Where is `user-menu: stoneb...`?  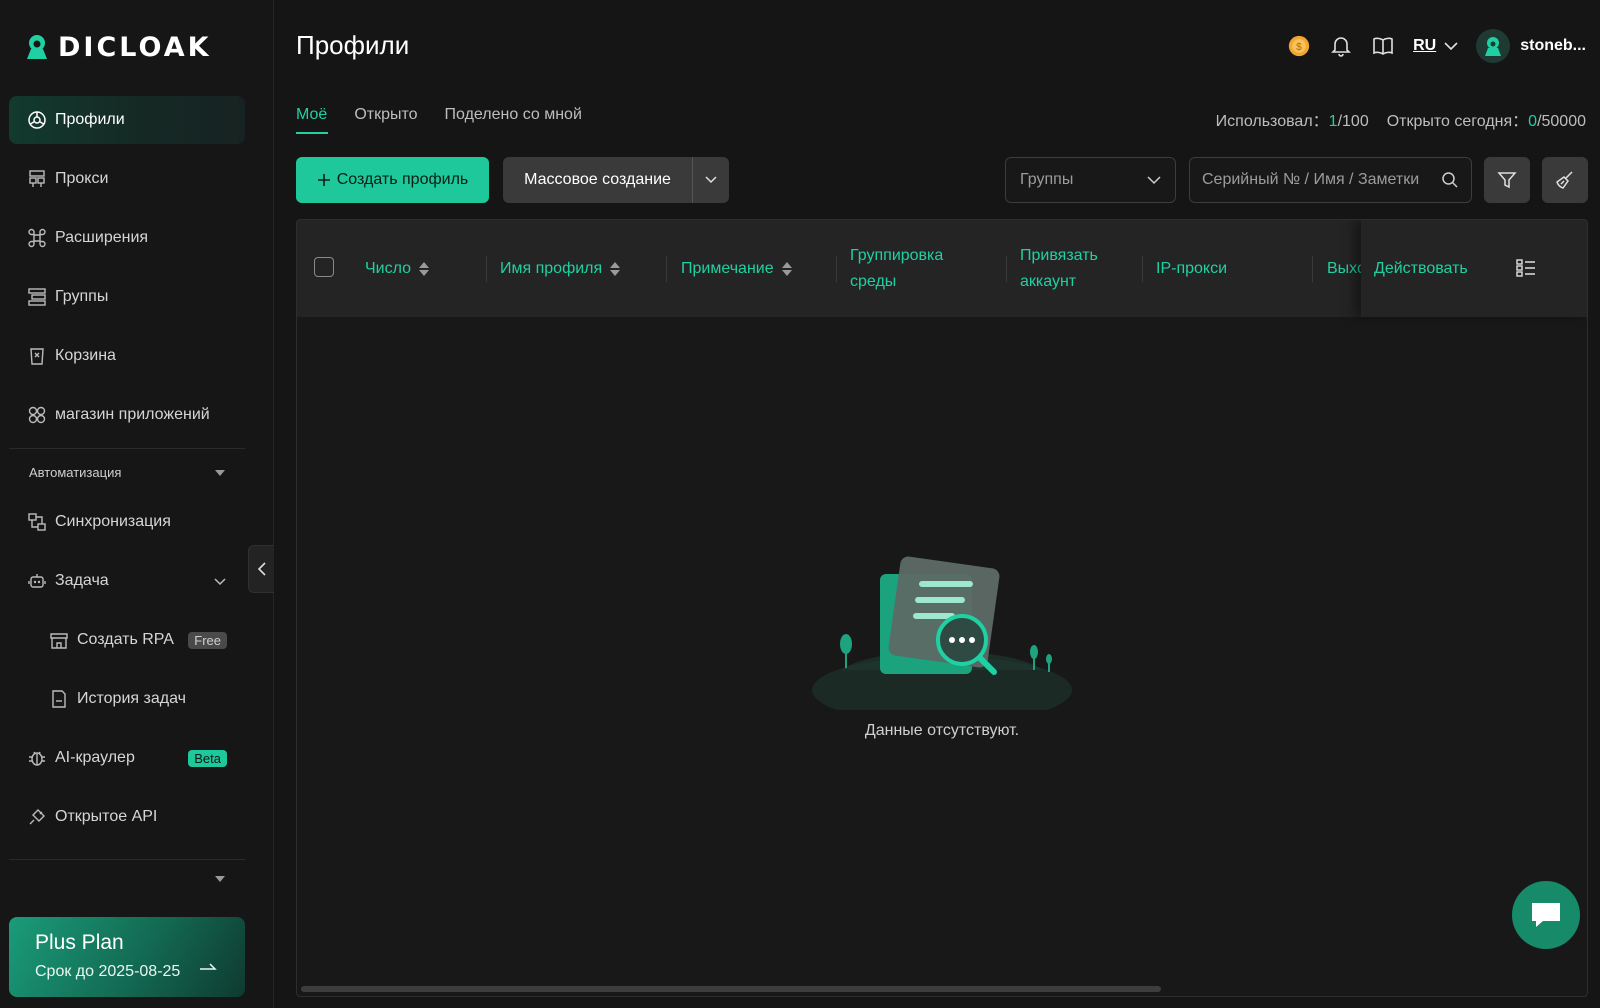 user-menu: stoneb... is located at coordinates (1531, 46).